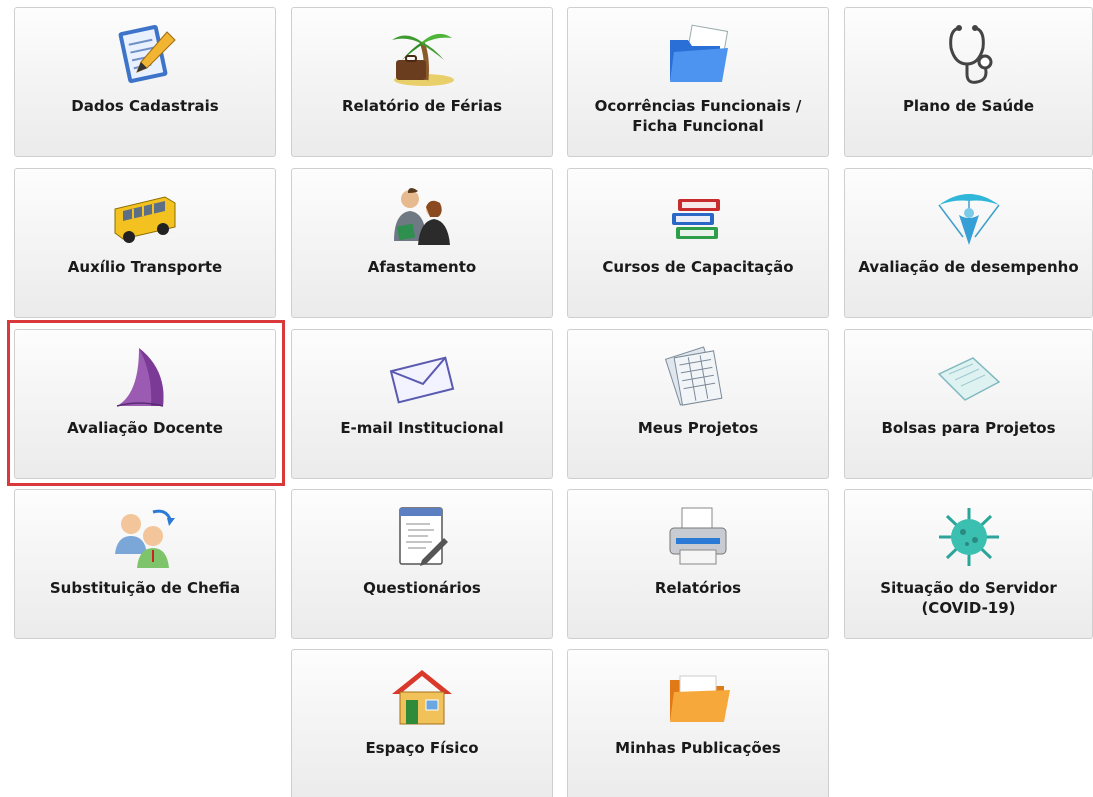 This screenshot has height=797, width=1093. What do you see at coordinates (698, 588) in the screenshot?
I see `tile-label: Relatórios` at bounding box center [698, 588].